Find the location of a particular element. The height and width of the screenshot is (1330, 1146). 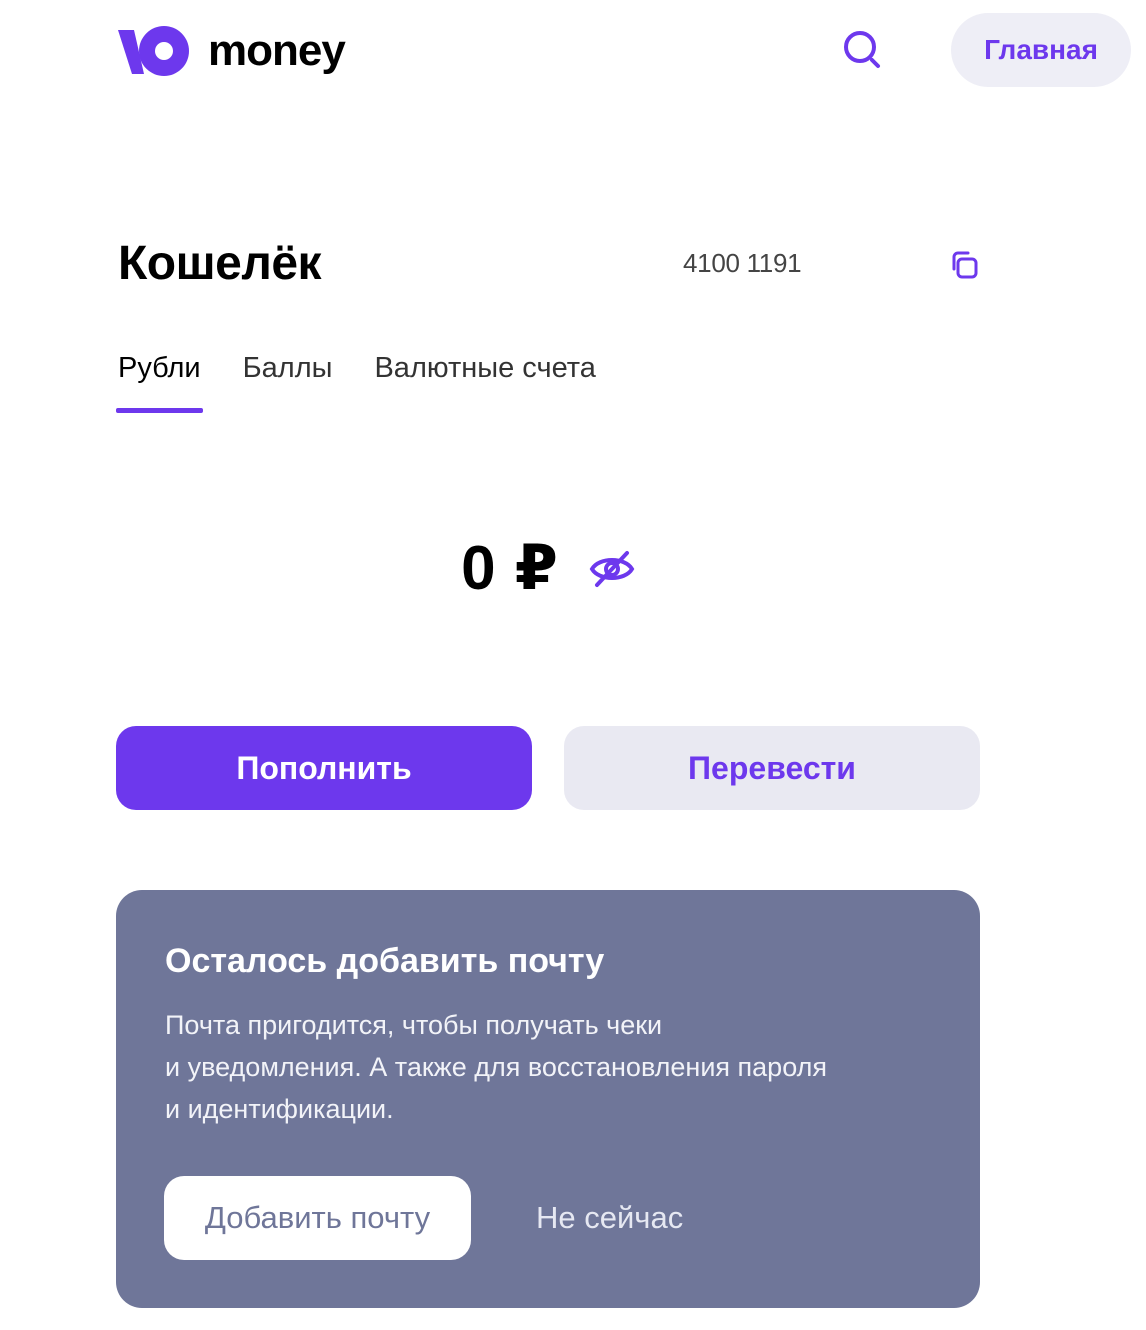

add-email-button: Добавить почту is located at coordinates (317, 1218).